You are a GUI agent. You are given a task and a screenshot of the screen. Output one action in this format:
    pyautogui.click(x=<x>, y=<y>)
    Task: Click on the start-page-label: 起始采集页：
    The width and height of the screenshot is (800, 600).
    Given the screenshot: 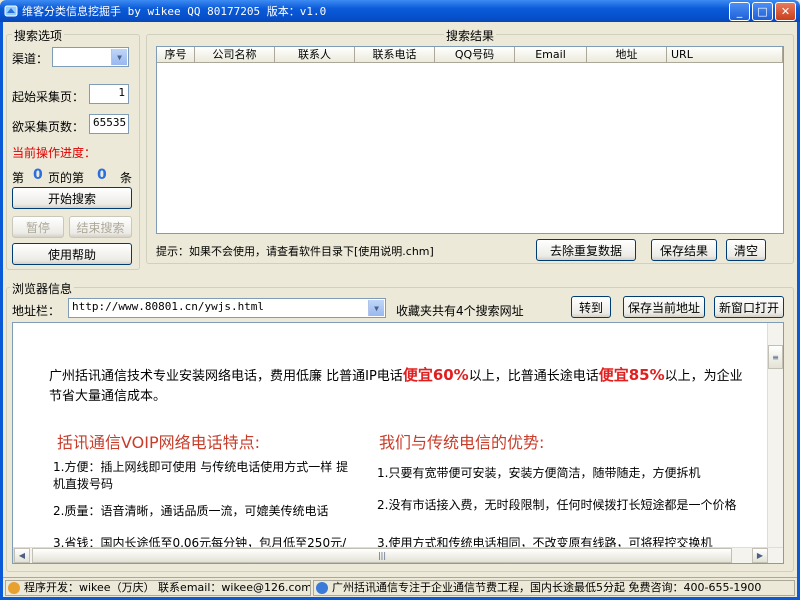 What is the action you would take?
    pyautogui.click(x=48, y=97)
    